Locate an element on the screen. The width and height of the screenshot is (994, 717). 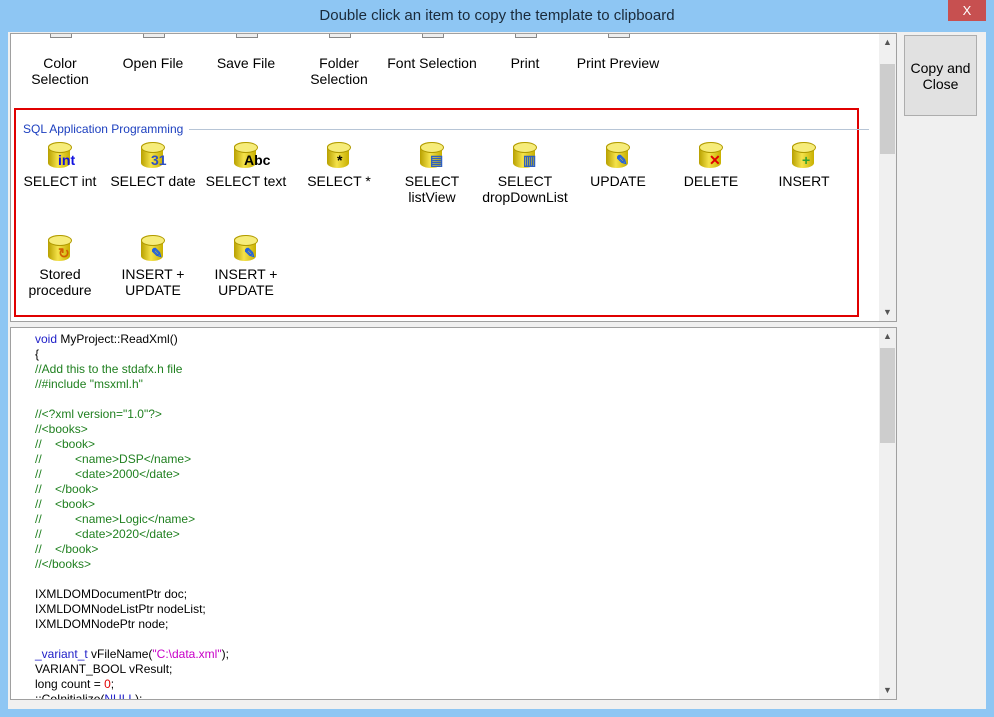
code-token-comment: // <date>2020</date> is located at coordinates (107, 534).